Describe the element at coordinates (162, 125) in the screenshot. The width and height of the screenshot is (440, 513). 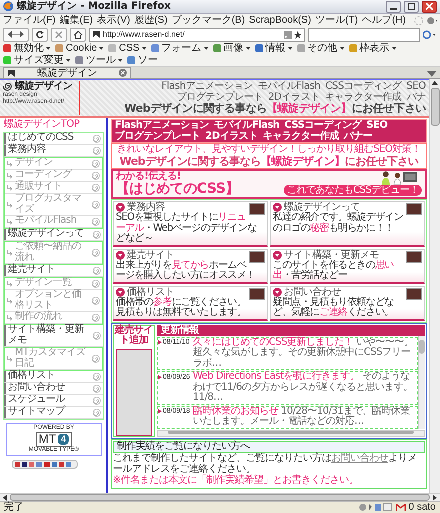
I see `category-link: Flashアニメーション` at that location.